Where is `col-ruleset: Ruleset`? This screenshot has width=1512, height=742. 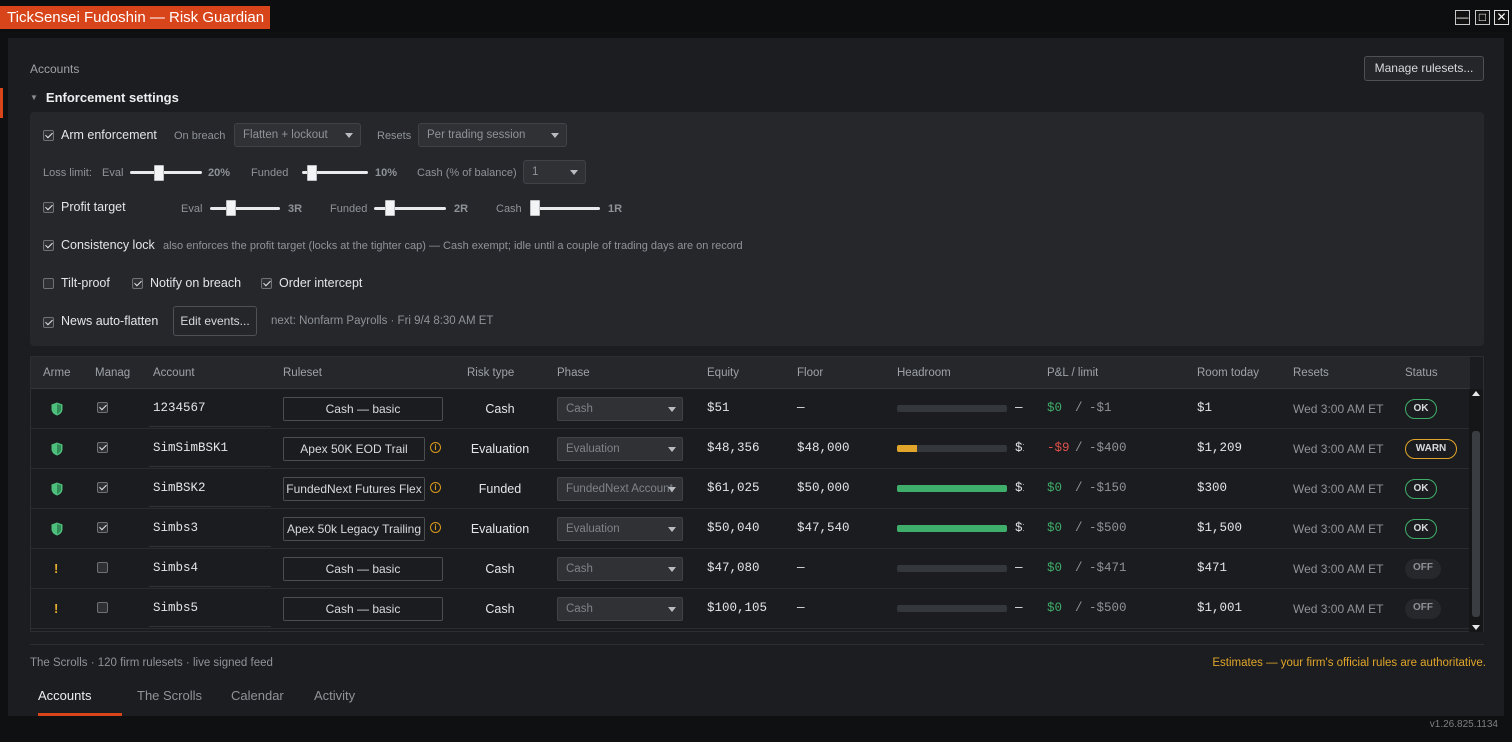
col-ruleset: Ruleset is located at coordinates (302, 373).